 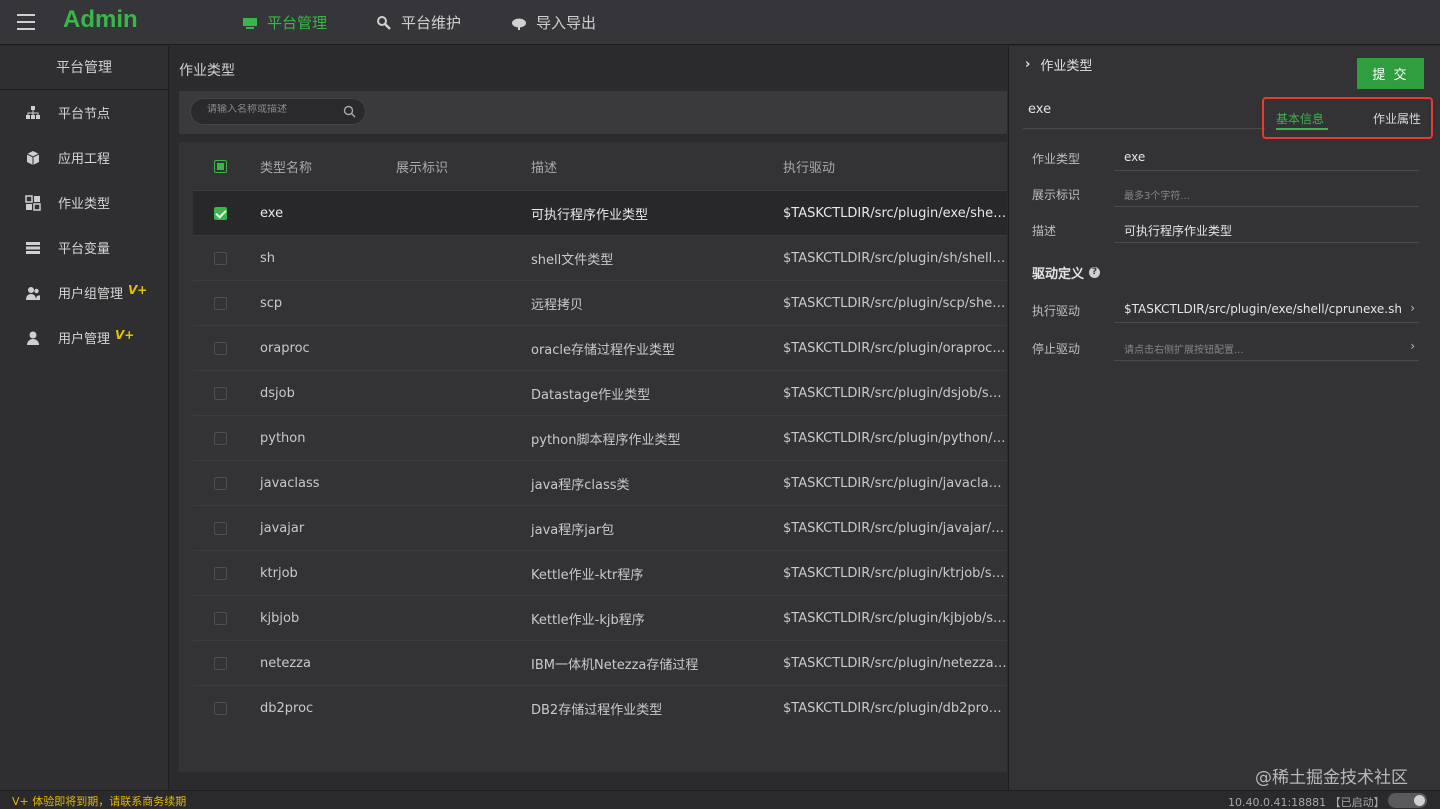 I want to click on sidebar-item-label: 用户管理, so click(x=84, y=339).